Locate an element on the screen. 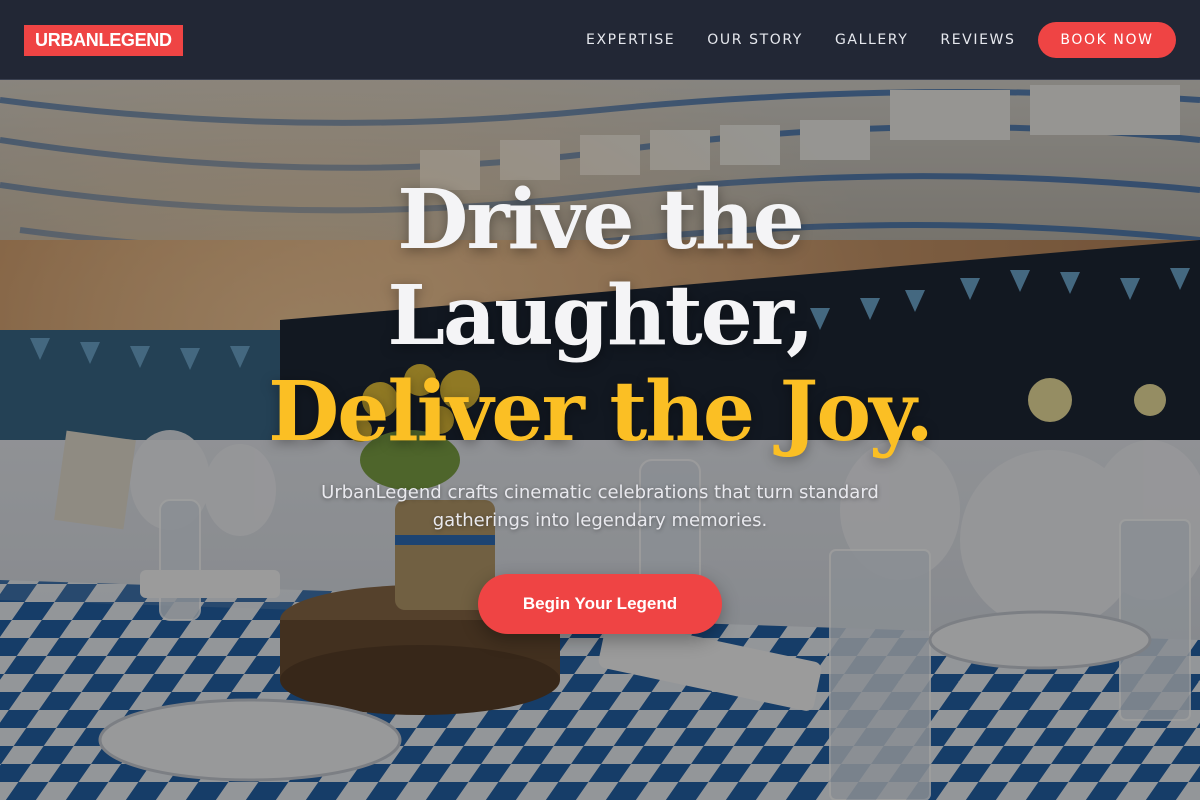 This screenshot has height=800, width=1200. logo: URBANLEGEND is located at coordinates (103, 40).